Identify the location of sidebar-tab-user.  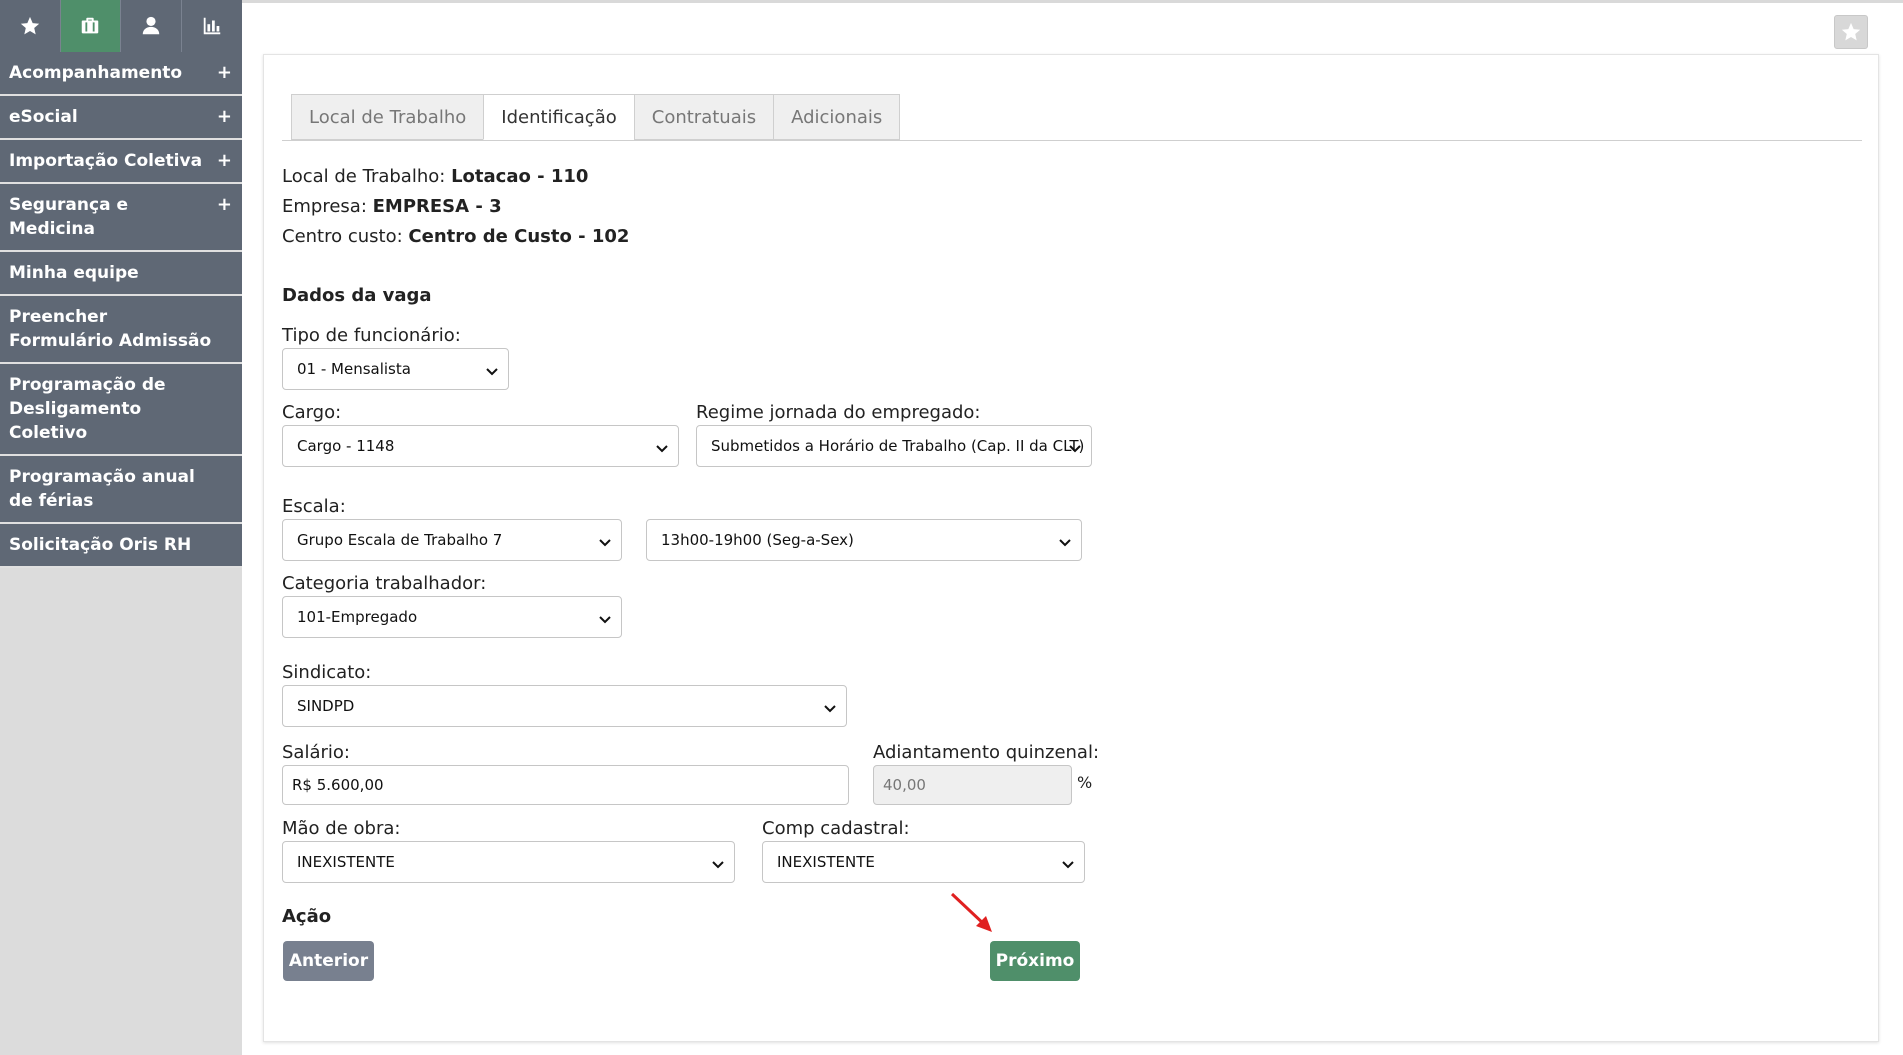
(151, 26).